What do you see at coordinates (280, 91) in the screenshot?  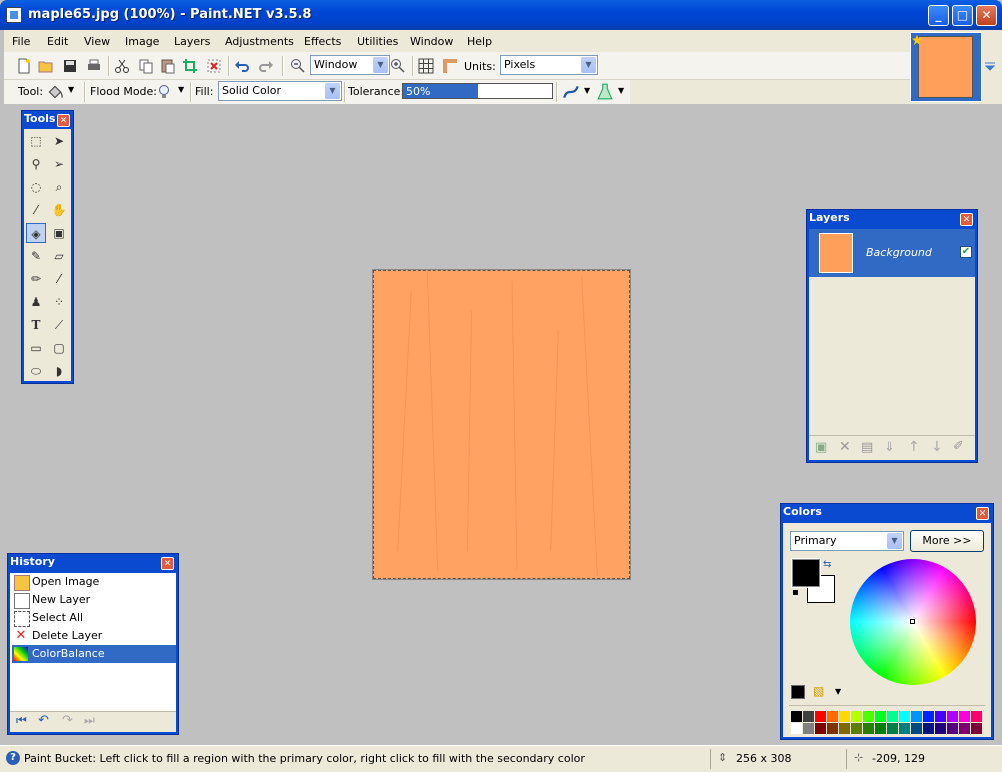 I see `fill-dropdown: Solid Color ▼` at bounding box center [280, 91].